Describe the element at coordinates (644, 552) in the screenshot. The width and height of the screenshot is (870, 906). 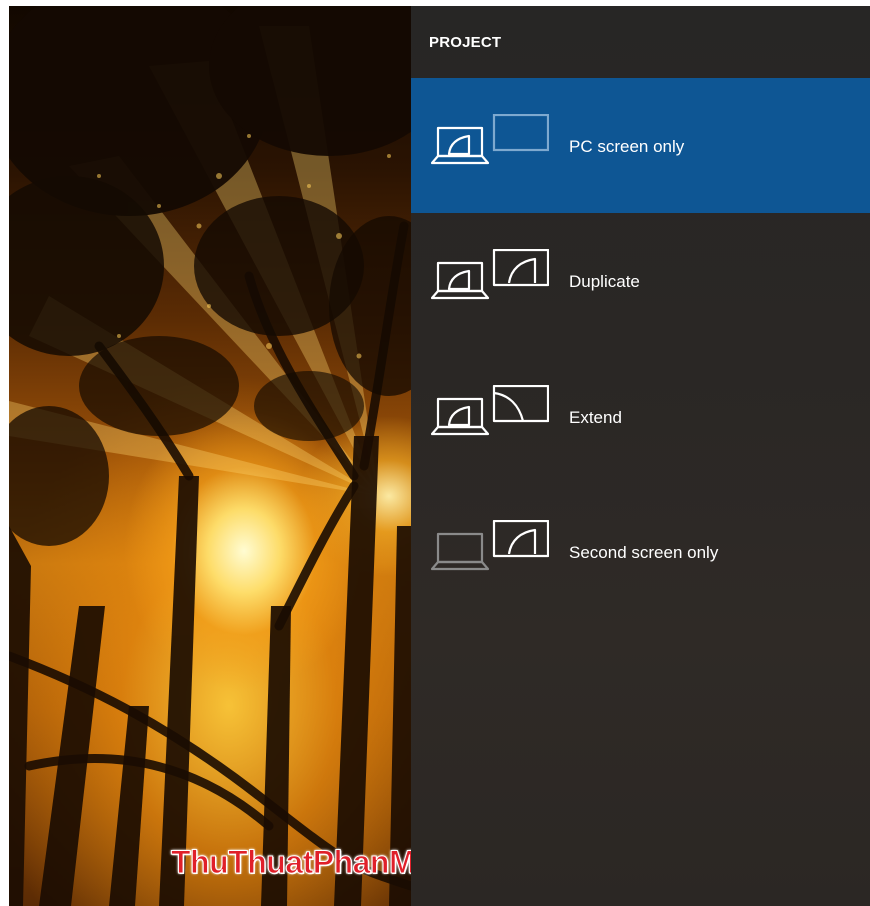
I see `option-label: Second screen only` at that location.